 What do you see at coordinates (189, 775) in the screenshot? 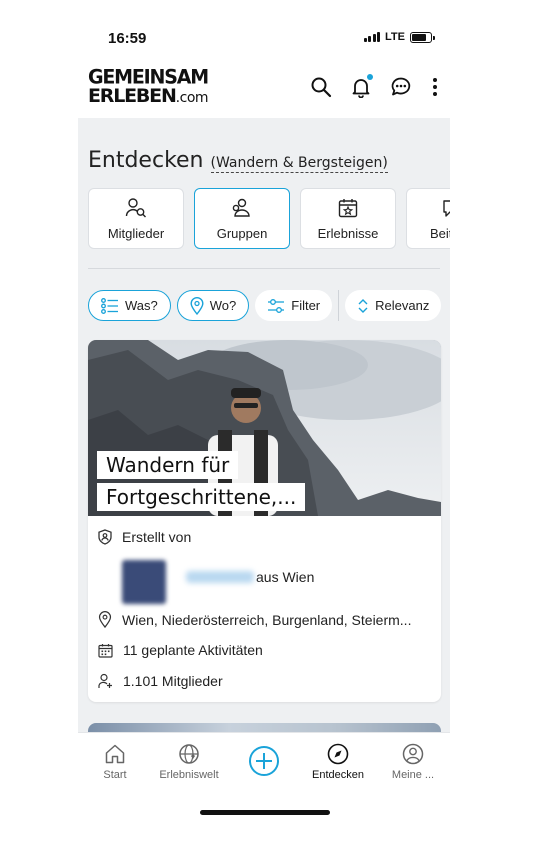
I see `nav-erlebniswelt-label: Erlebniswelt` at bounding box center [189, 775].